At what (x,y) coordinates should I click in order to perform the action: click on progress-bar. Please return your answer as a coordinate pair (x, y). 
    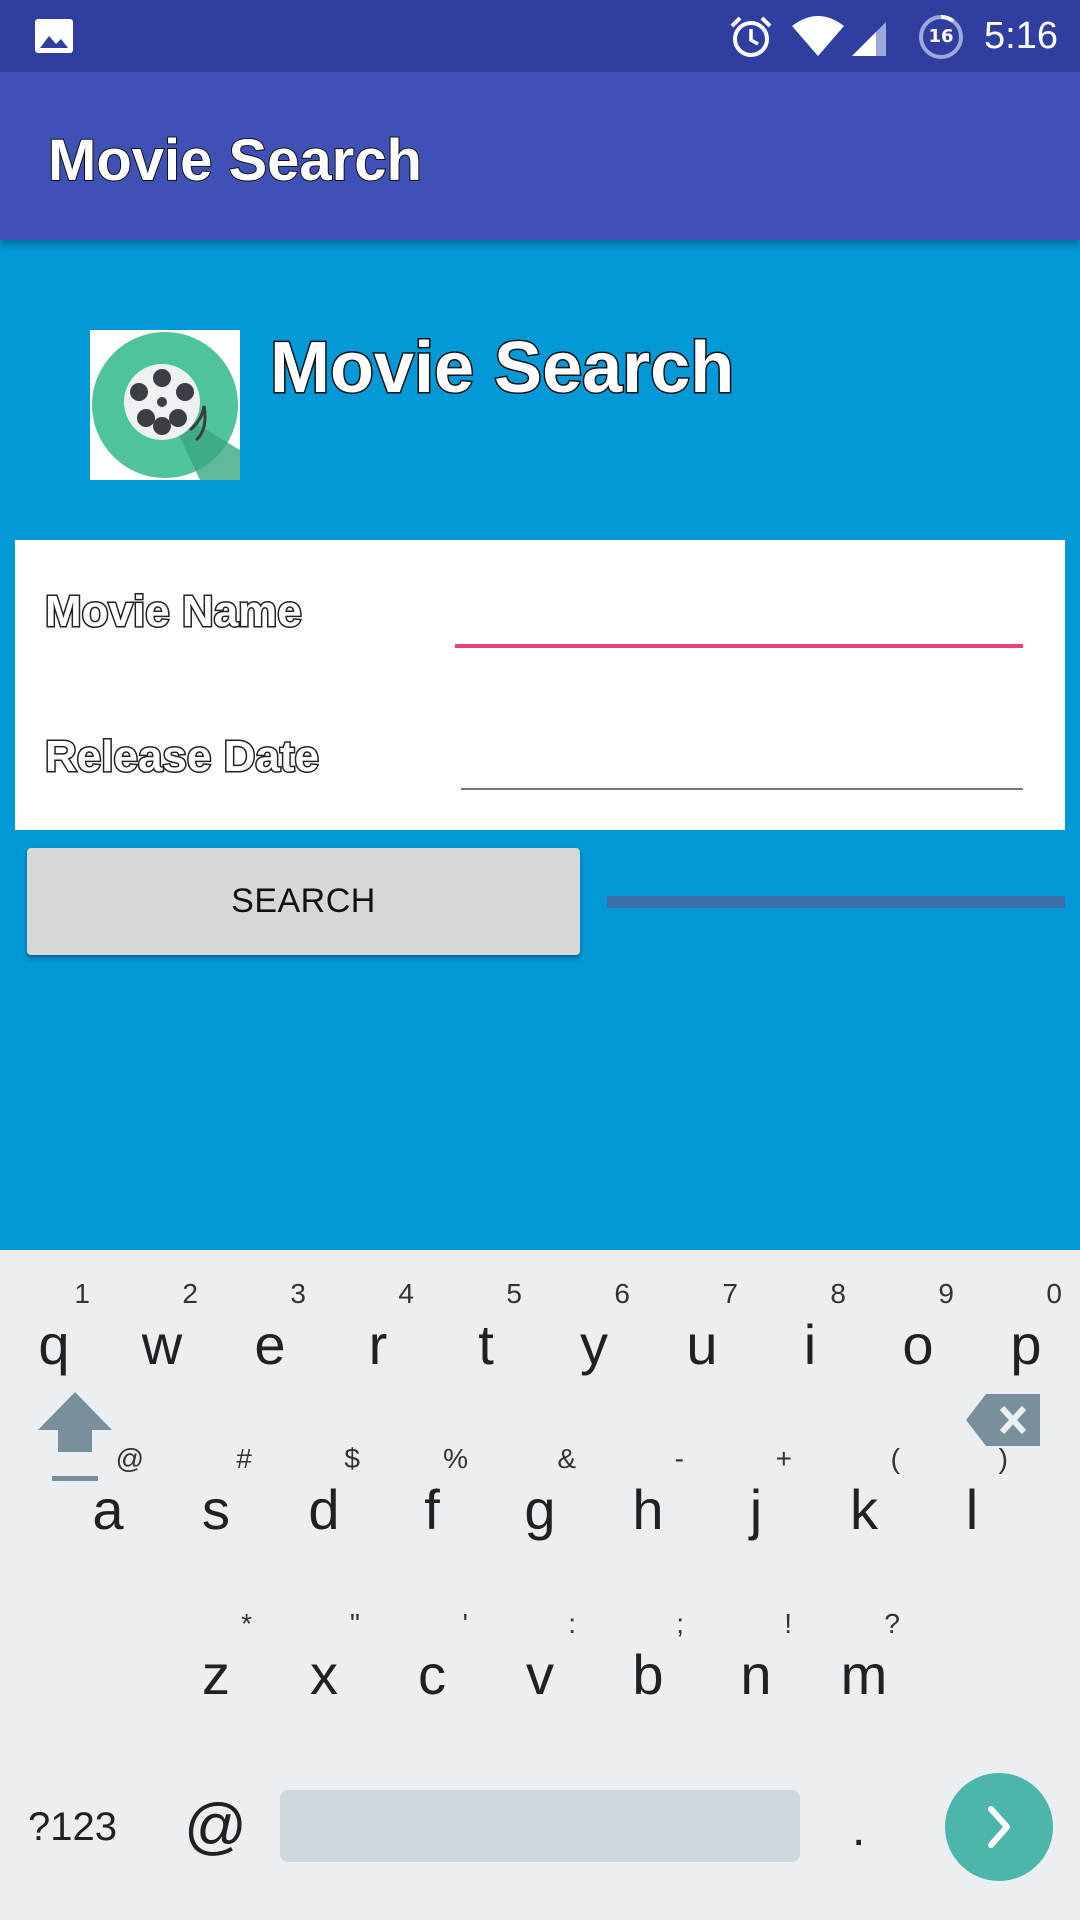
    Looking at the image, I should click on (836, 902).